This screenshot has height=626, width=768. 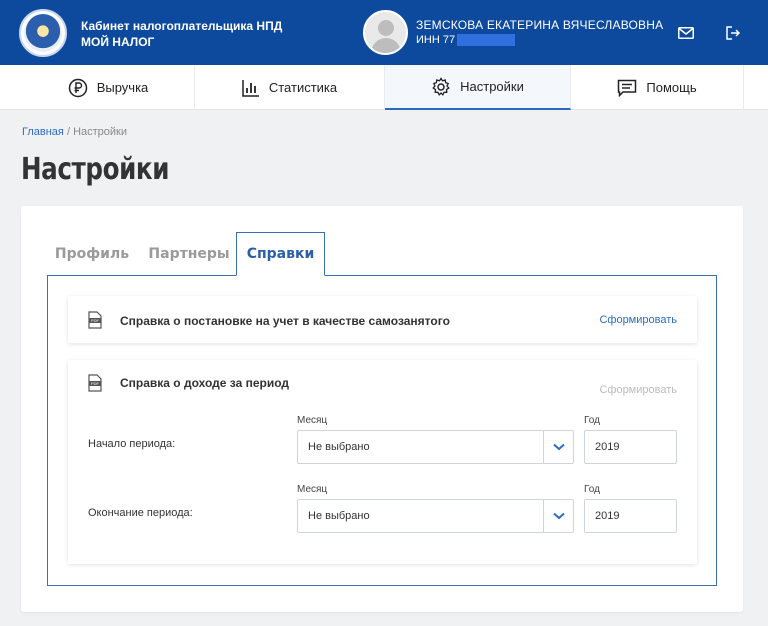 What do you see at coordinates (339, 447) in the screenshot?
I see `start-month-value: Не выбрано` at bounding box center [339, 447].